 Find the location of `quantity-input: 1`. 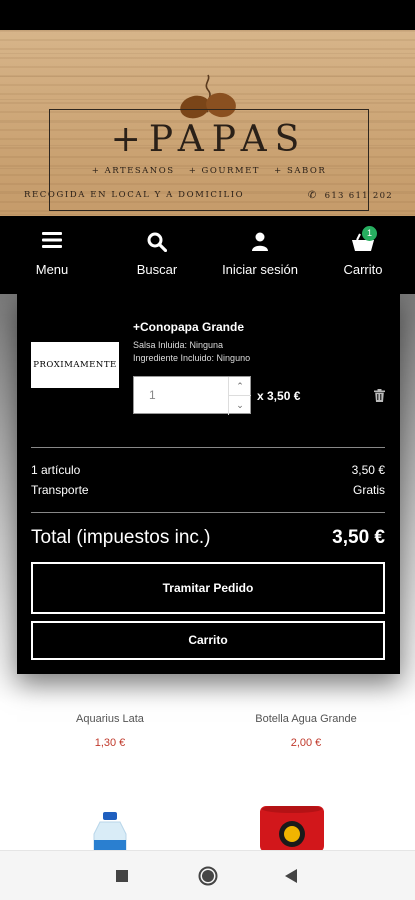

quantity-input: 1 is located at coordinates (152, 395).